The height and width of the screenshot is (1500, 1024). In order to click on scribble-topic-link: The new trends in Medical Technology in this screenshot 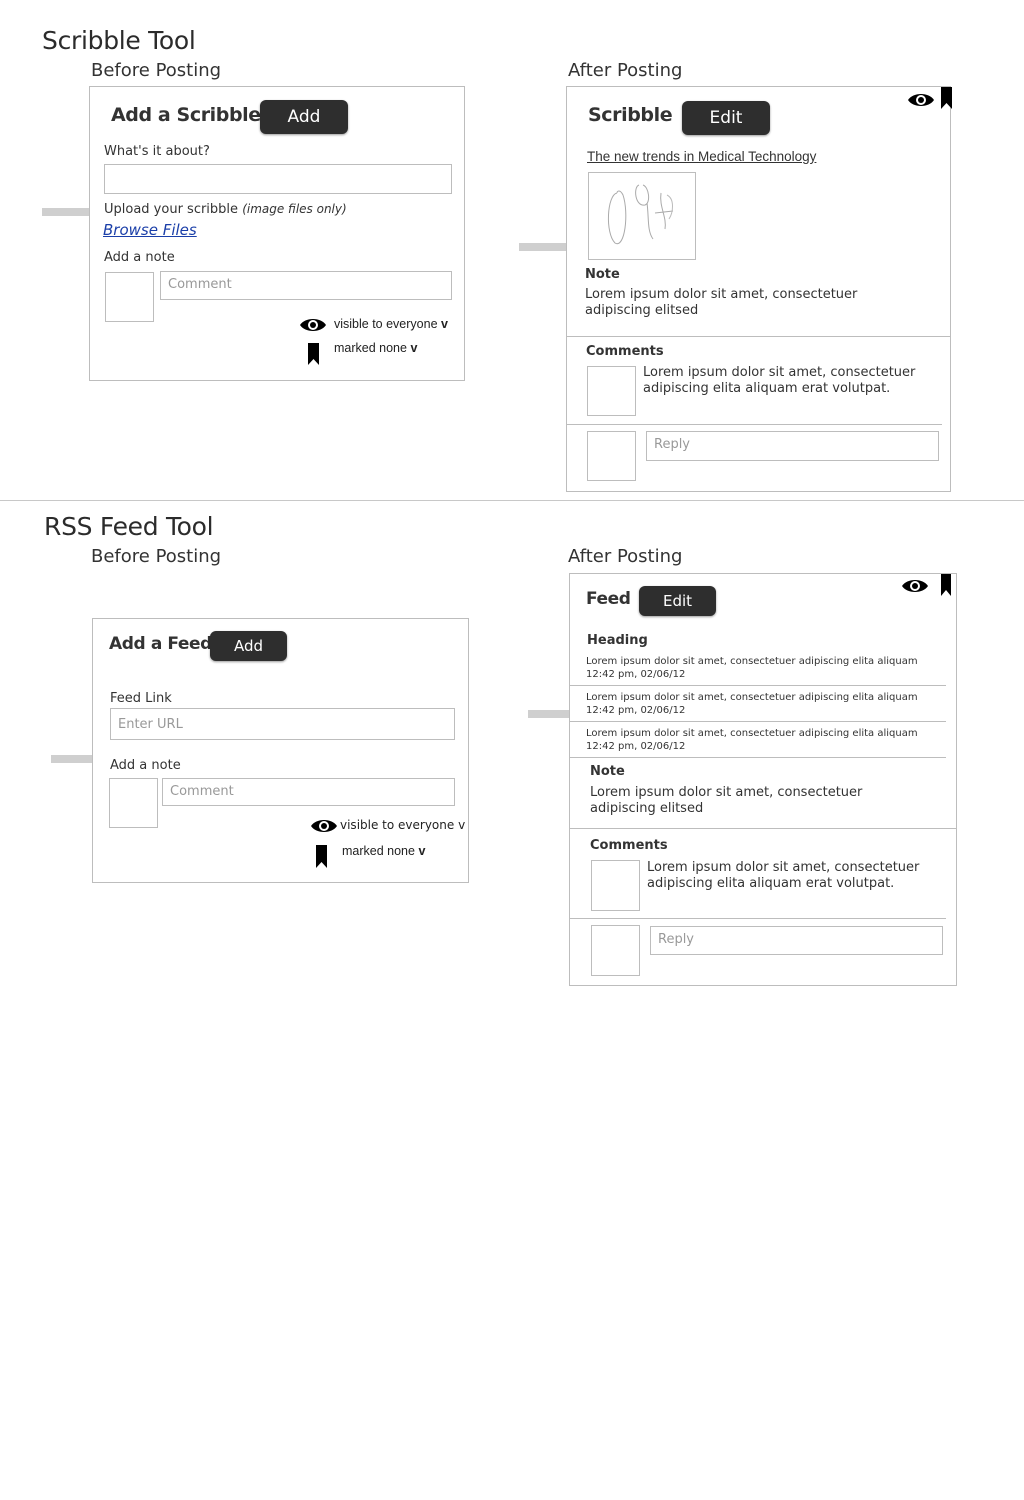, I will do `click(701, 156)`.